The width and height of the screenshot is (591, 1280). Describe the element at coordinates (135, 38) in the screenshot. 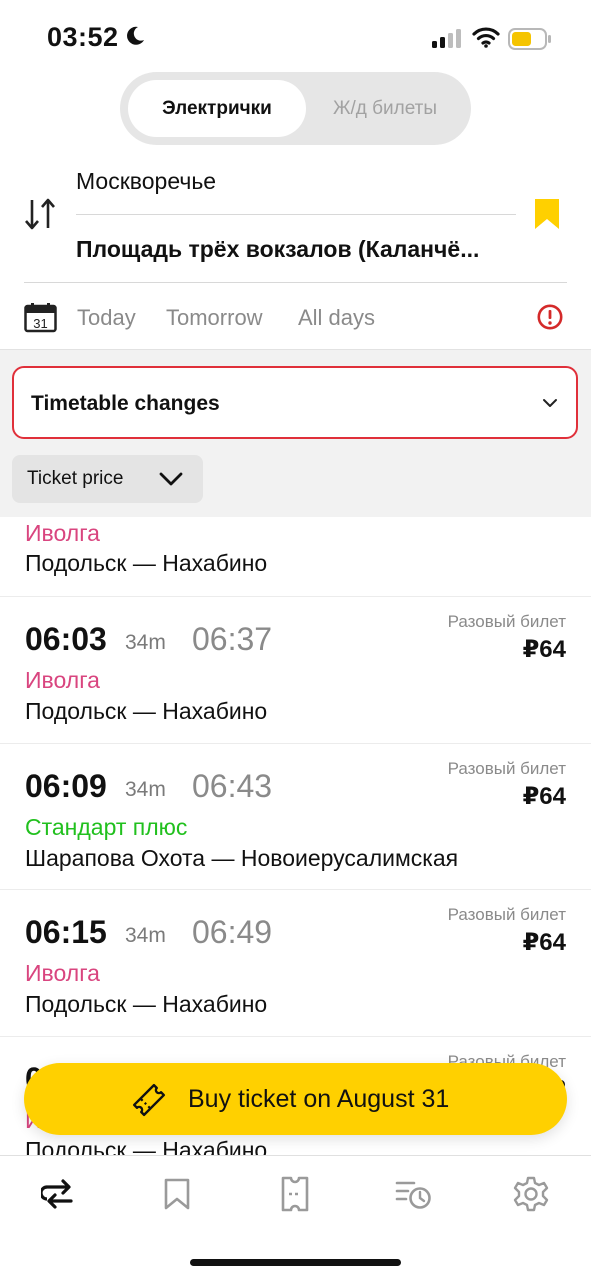

I see `moon-icon` at that location.